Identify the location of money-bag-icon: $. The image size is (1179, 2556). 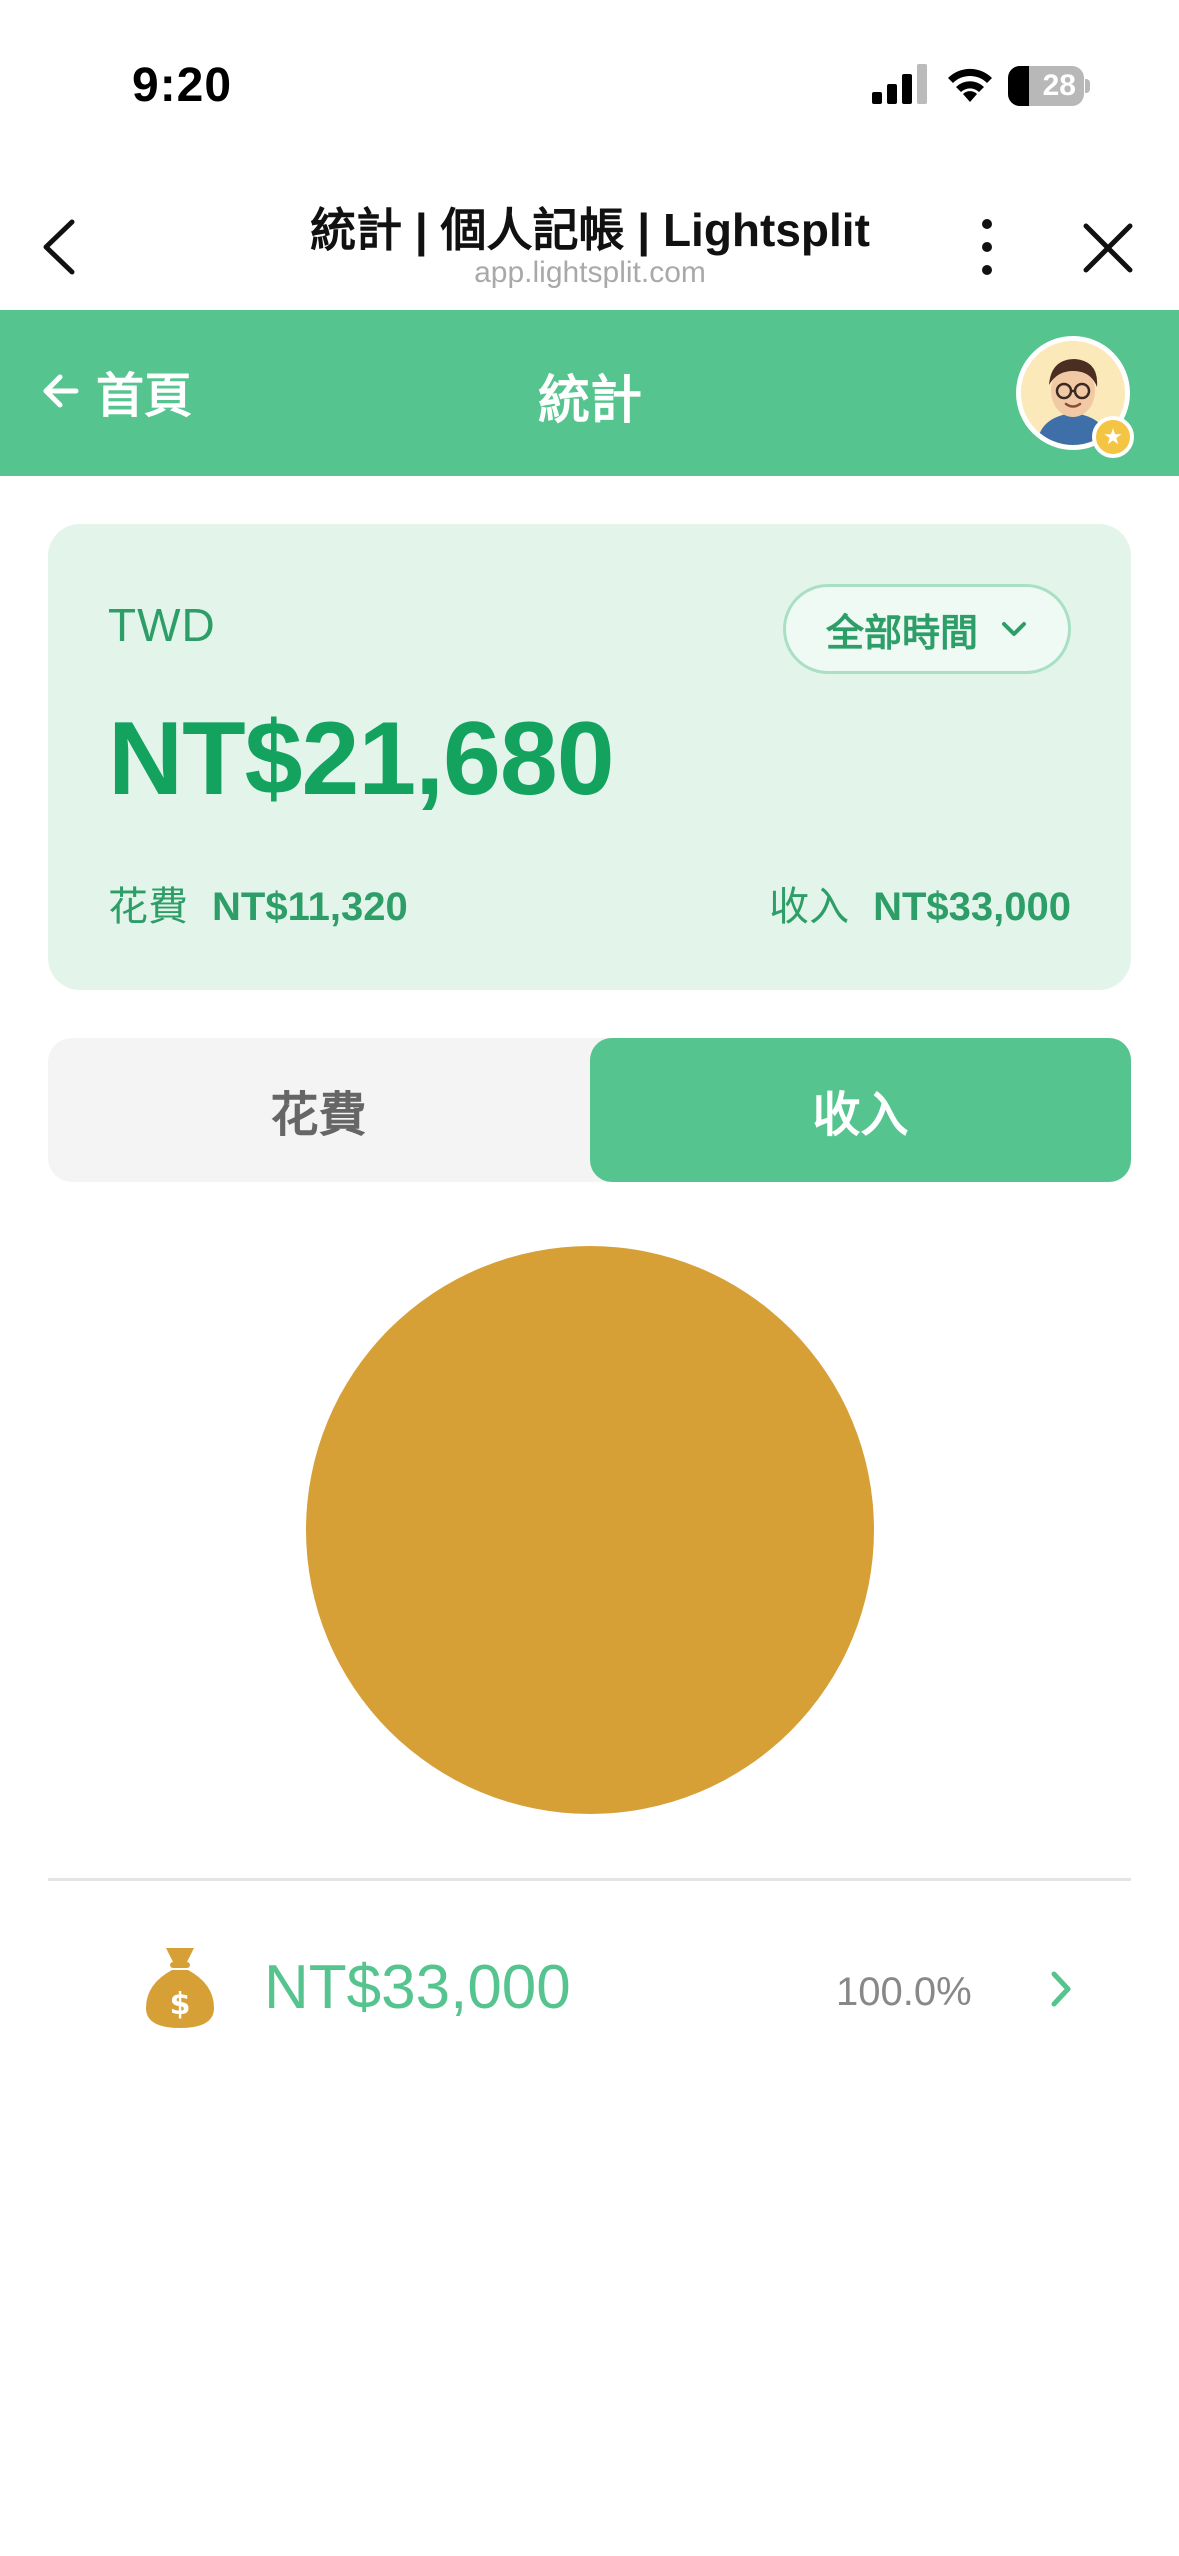
(180, 1988).